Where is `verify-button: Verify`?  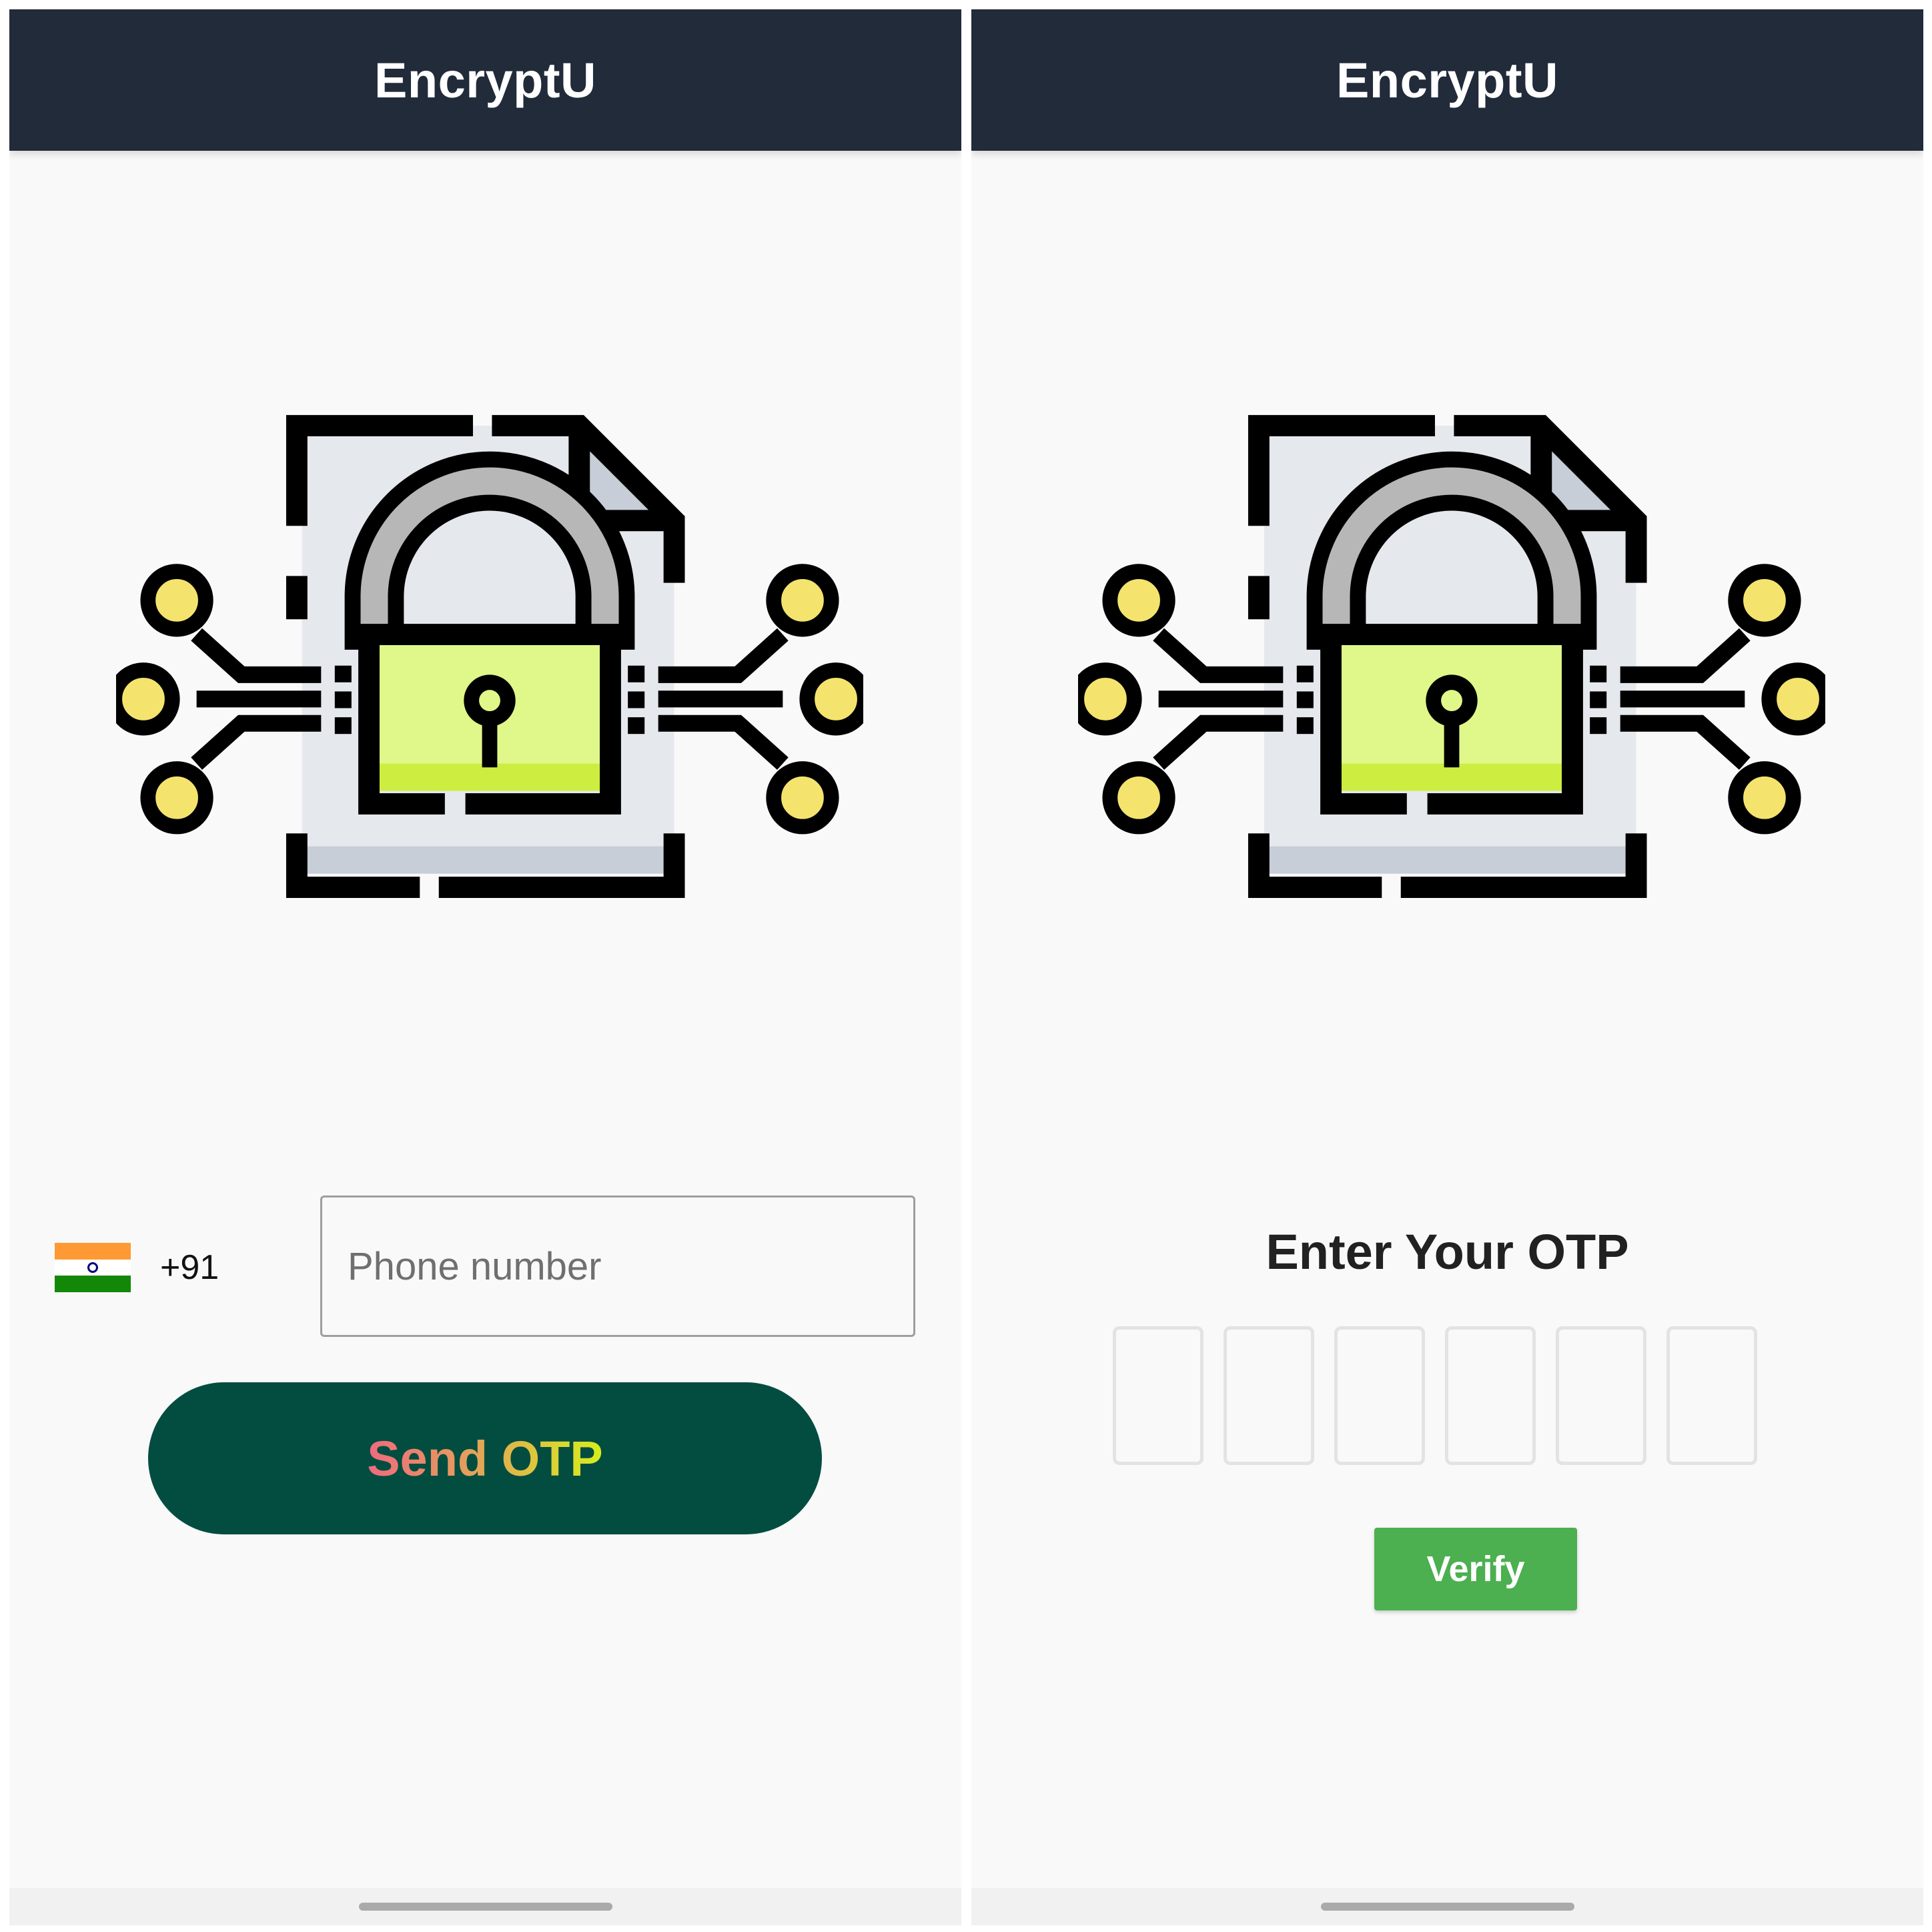
verify-button: Verify is located at coordinates (1475, 1569).